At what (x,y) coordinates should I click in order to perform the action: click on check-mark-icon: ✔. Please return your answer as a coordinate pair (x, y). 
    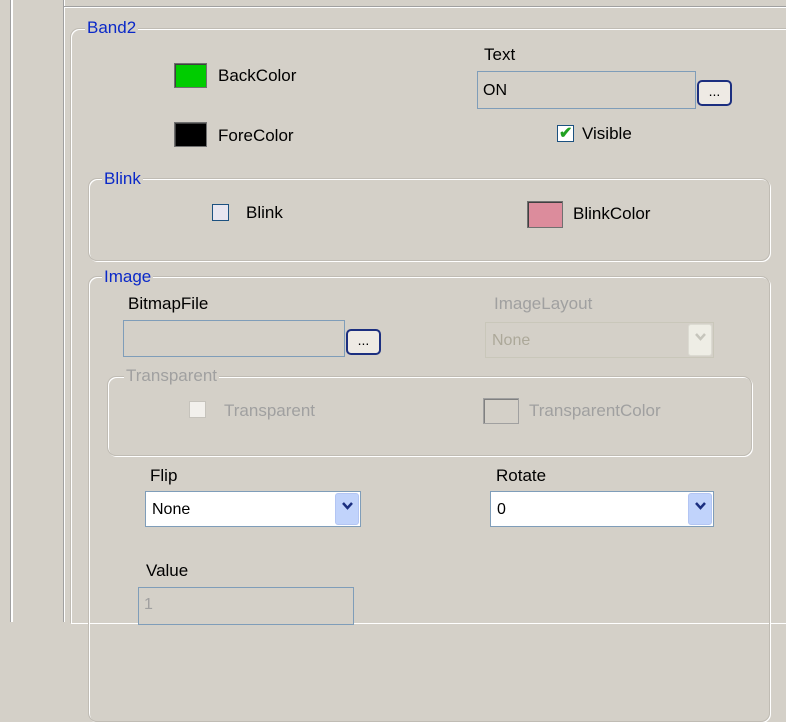
    Looking at the image, I should click on (566, 133).